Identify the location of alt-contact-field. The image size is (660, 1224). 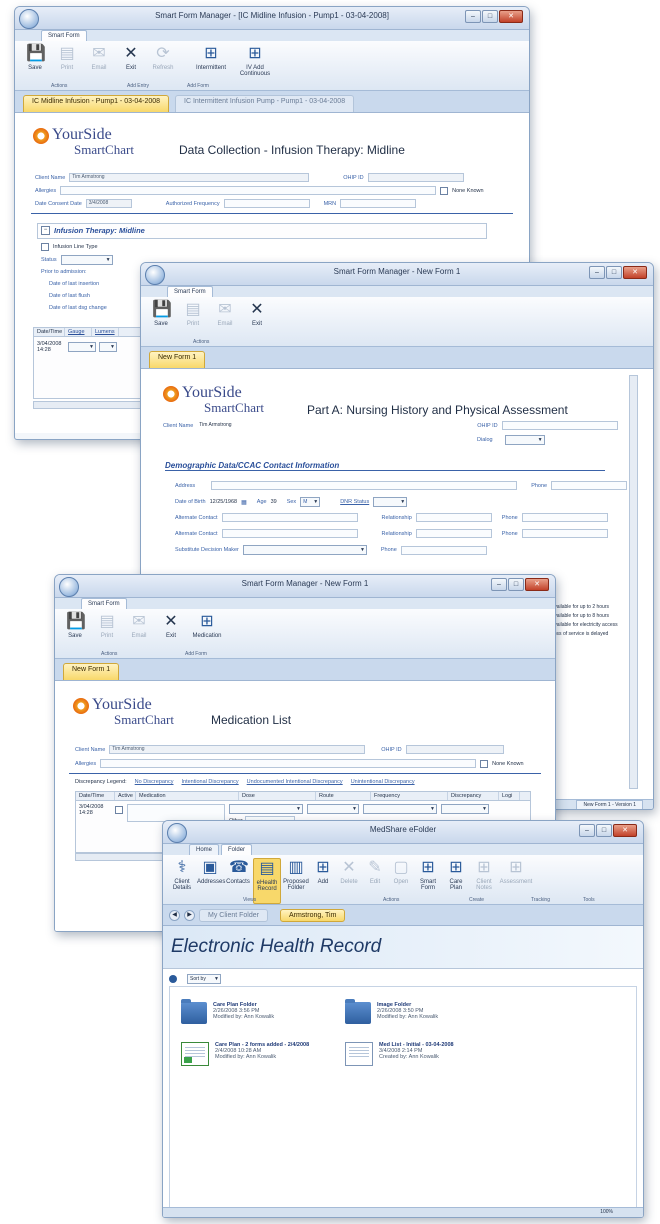
(289, 517).